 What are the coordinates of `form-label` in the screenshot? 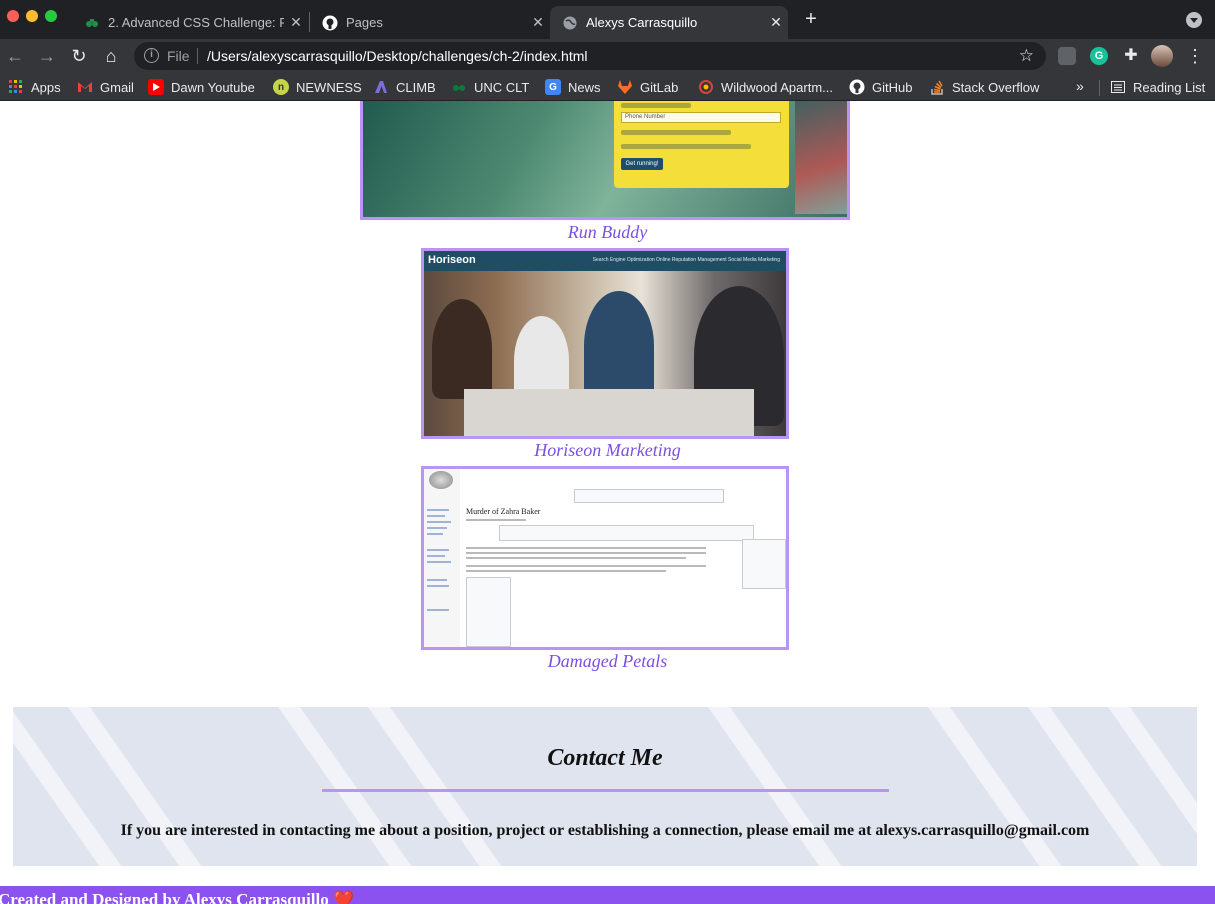 It's located at (676, 132).